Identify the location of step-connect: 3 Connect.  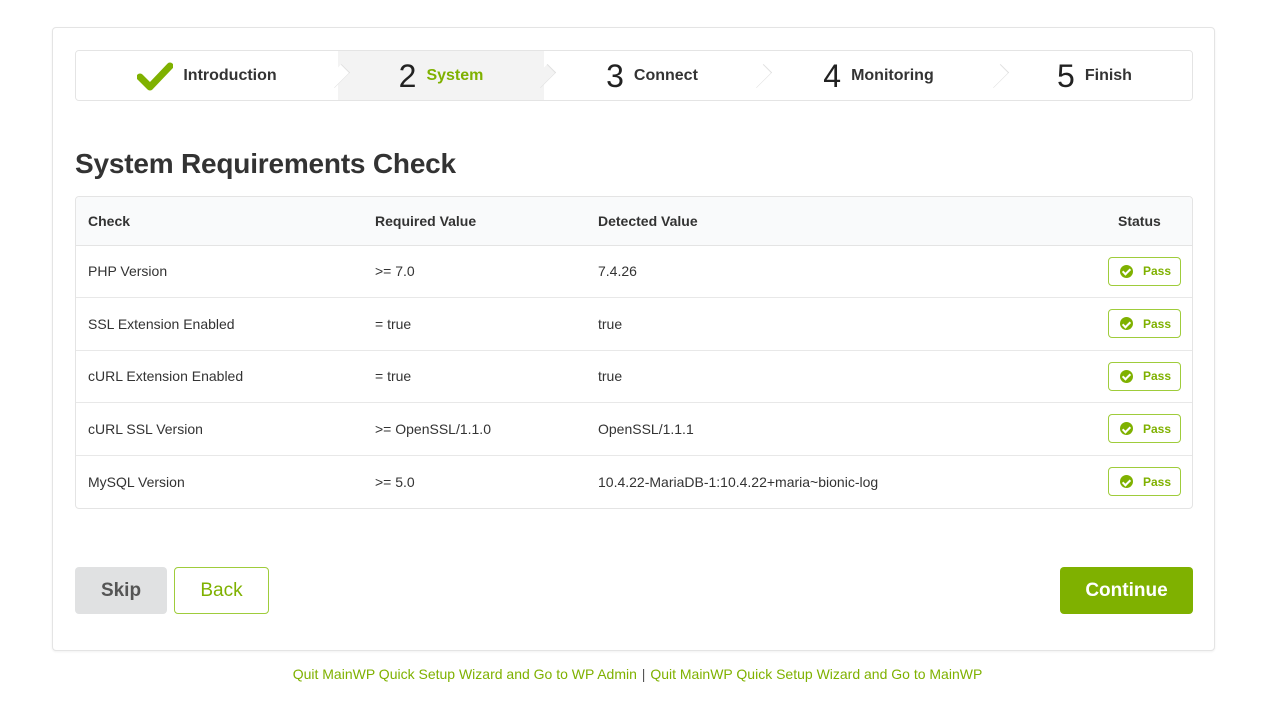
(658, 75).